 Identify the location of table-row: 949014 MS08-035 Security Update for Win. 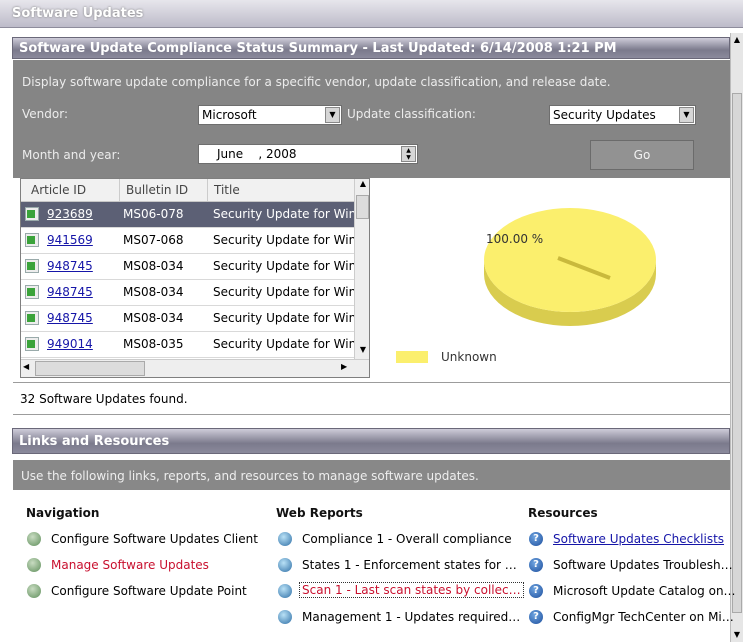
(189, 345).